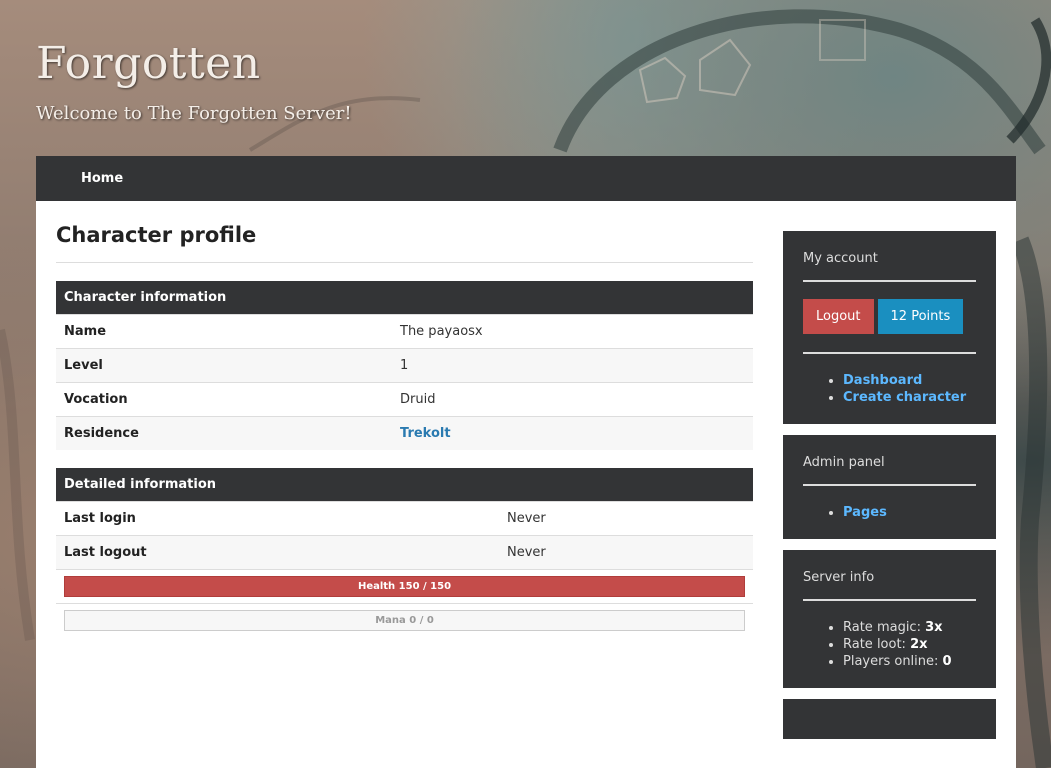 This screenshot has height=768, width=1051. What do you see at coordinates (904, 397) in the screenshot?
I see `create-character-link: Create character` at bounding box center [904, 397].